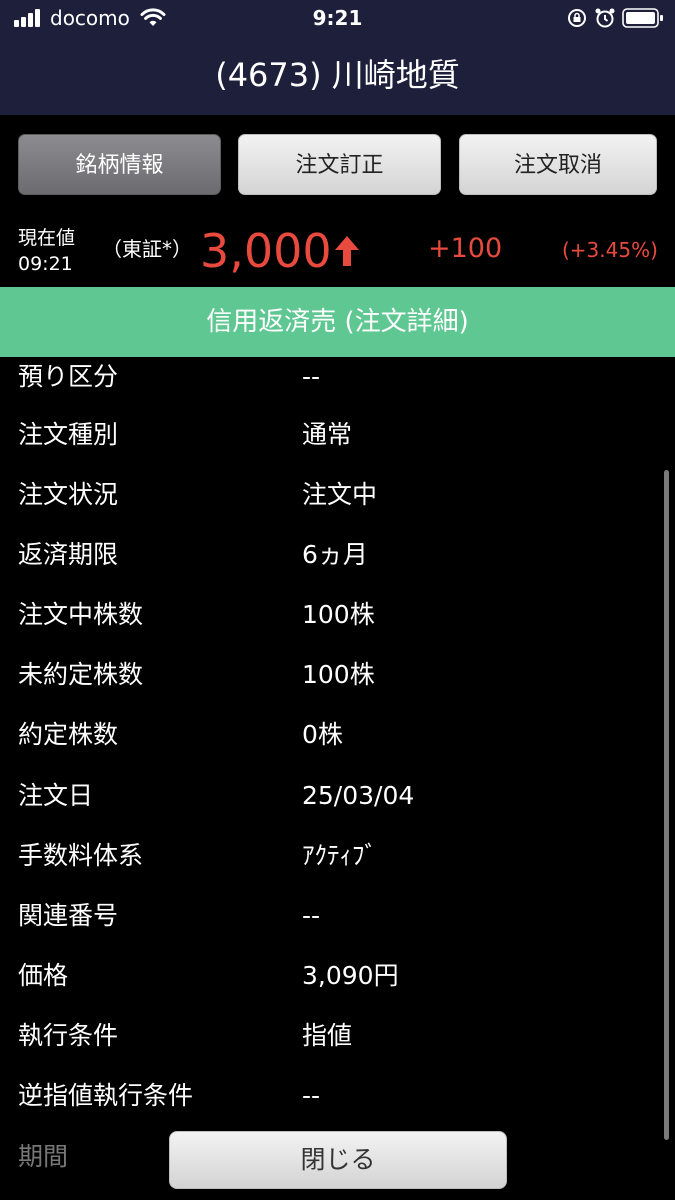  I want to click on detail-value: 通常, so click(327, 434).